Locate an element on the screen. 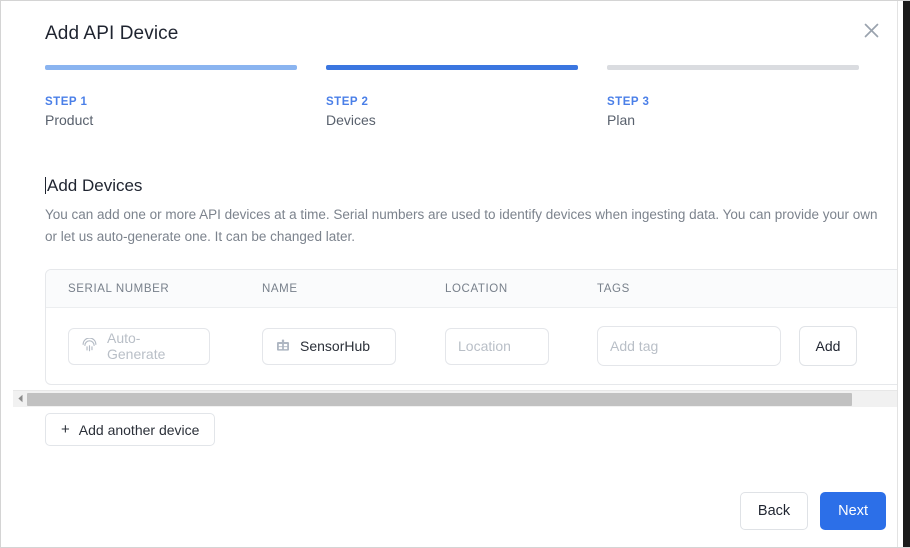  cell-tags: Add tag Add is located at coordinates (753, 346).